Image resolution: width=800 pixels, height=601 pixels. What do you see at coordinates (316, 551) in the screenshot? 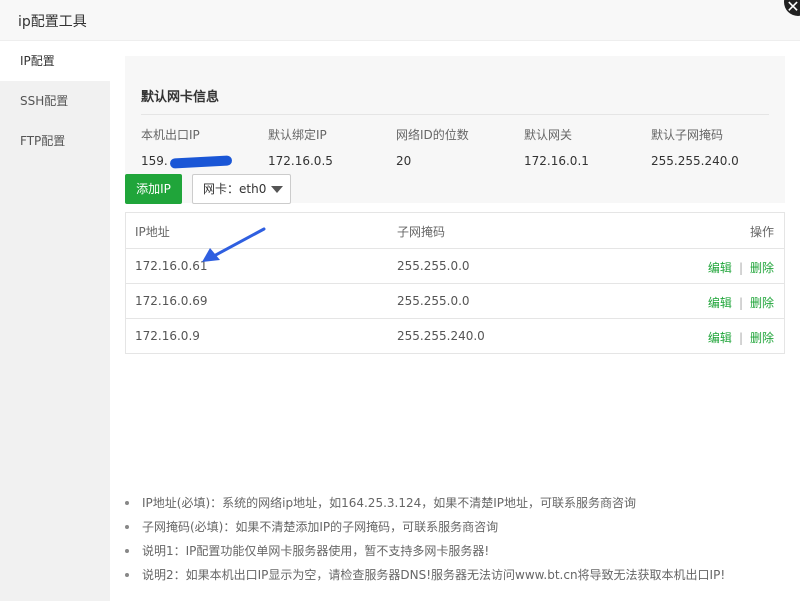
I see `note-text: 说明1：IP配置功能仅单网卡服务器使用，暂不支持多网卡服务器!` at bounding box center [316, 551].